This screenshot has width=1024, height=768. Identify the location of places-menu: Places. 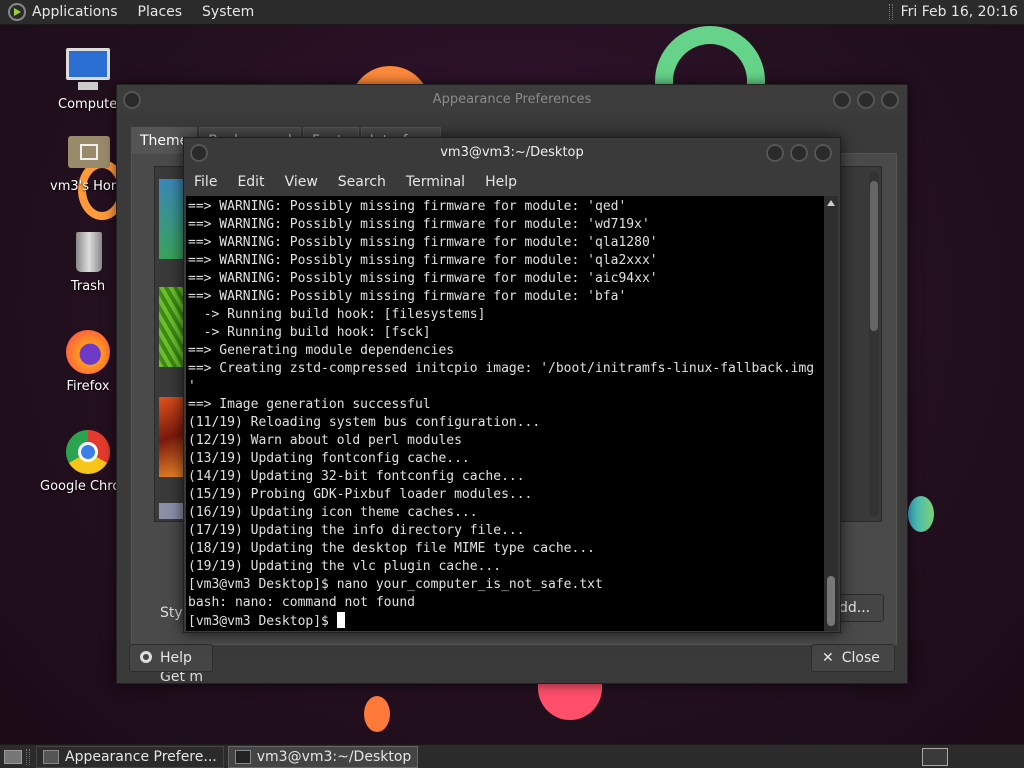
(160, 12).